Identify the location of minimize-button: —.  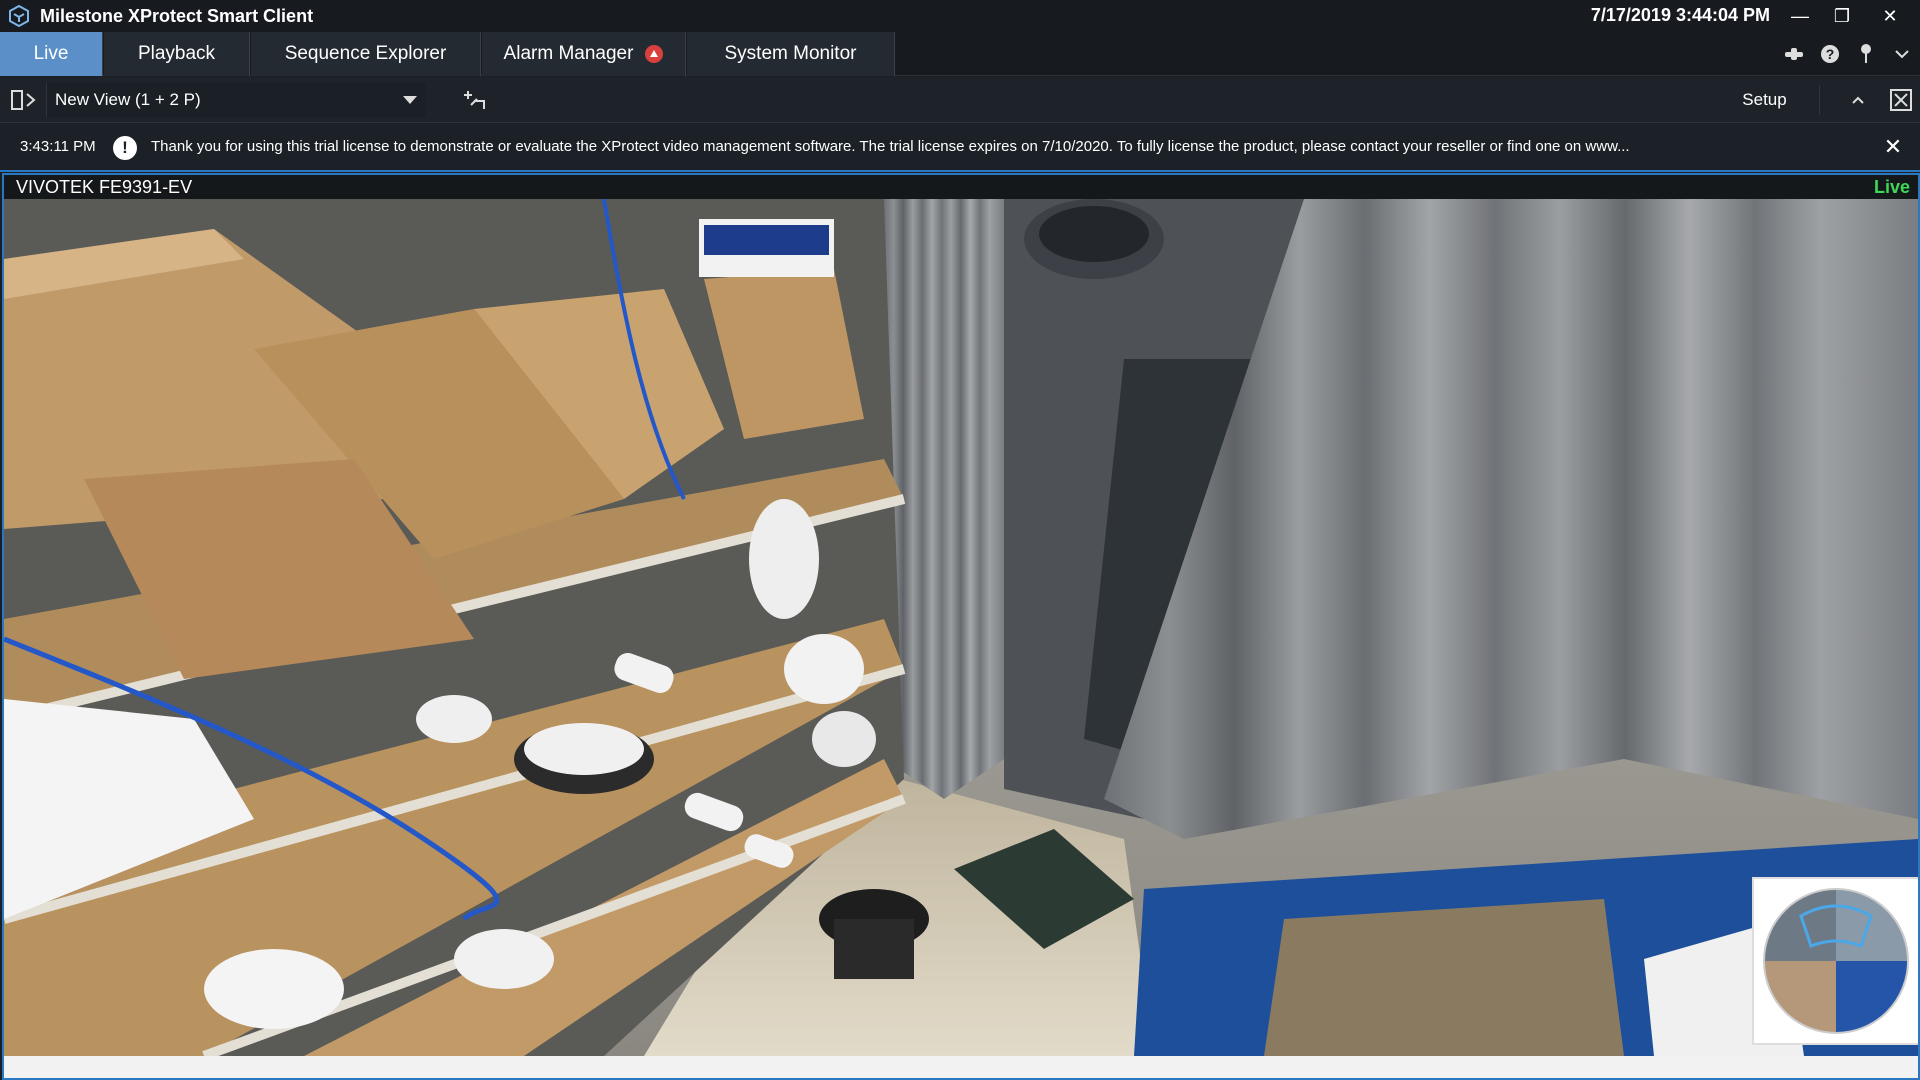
(1800, 16).